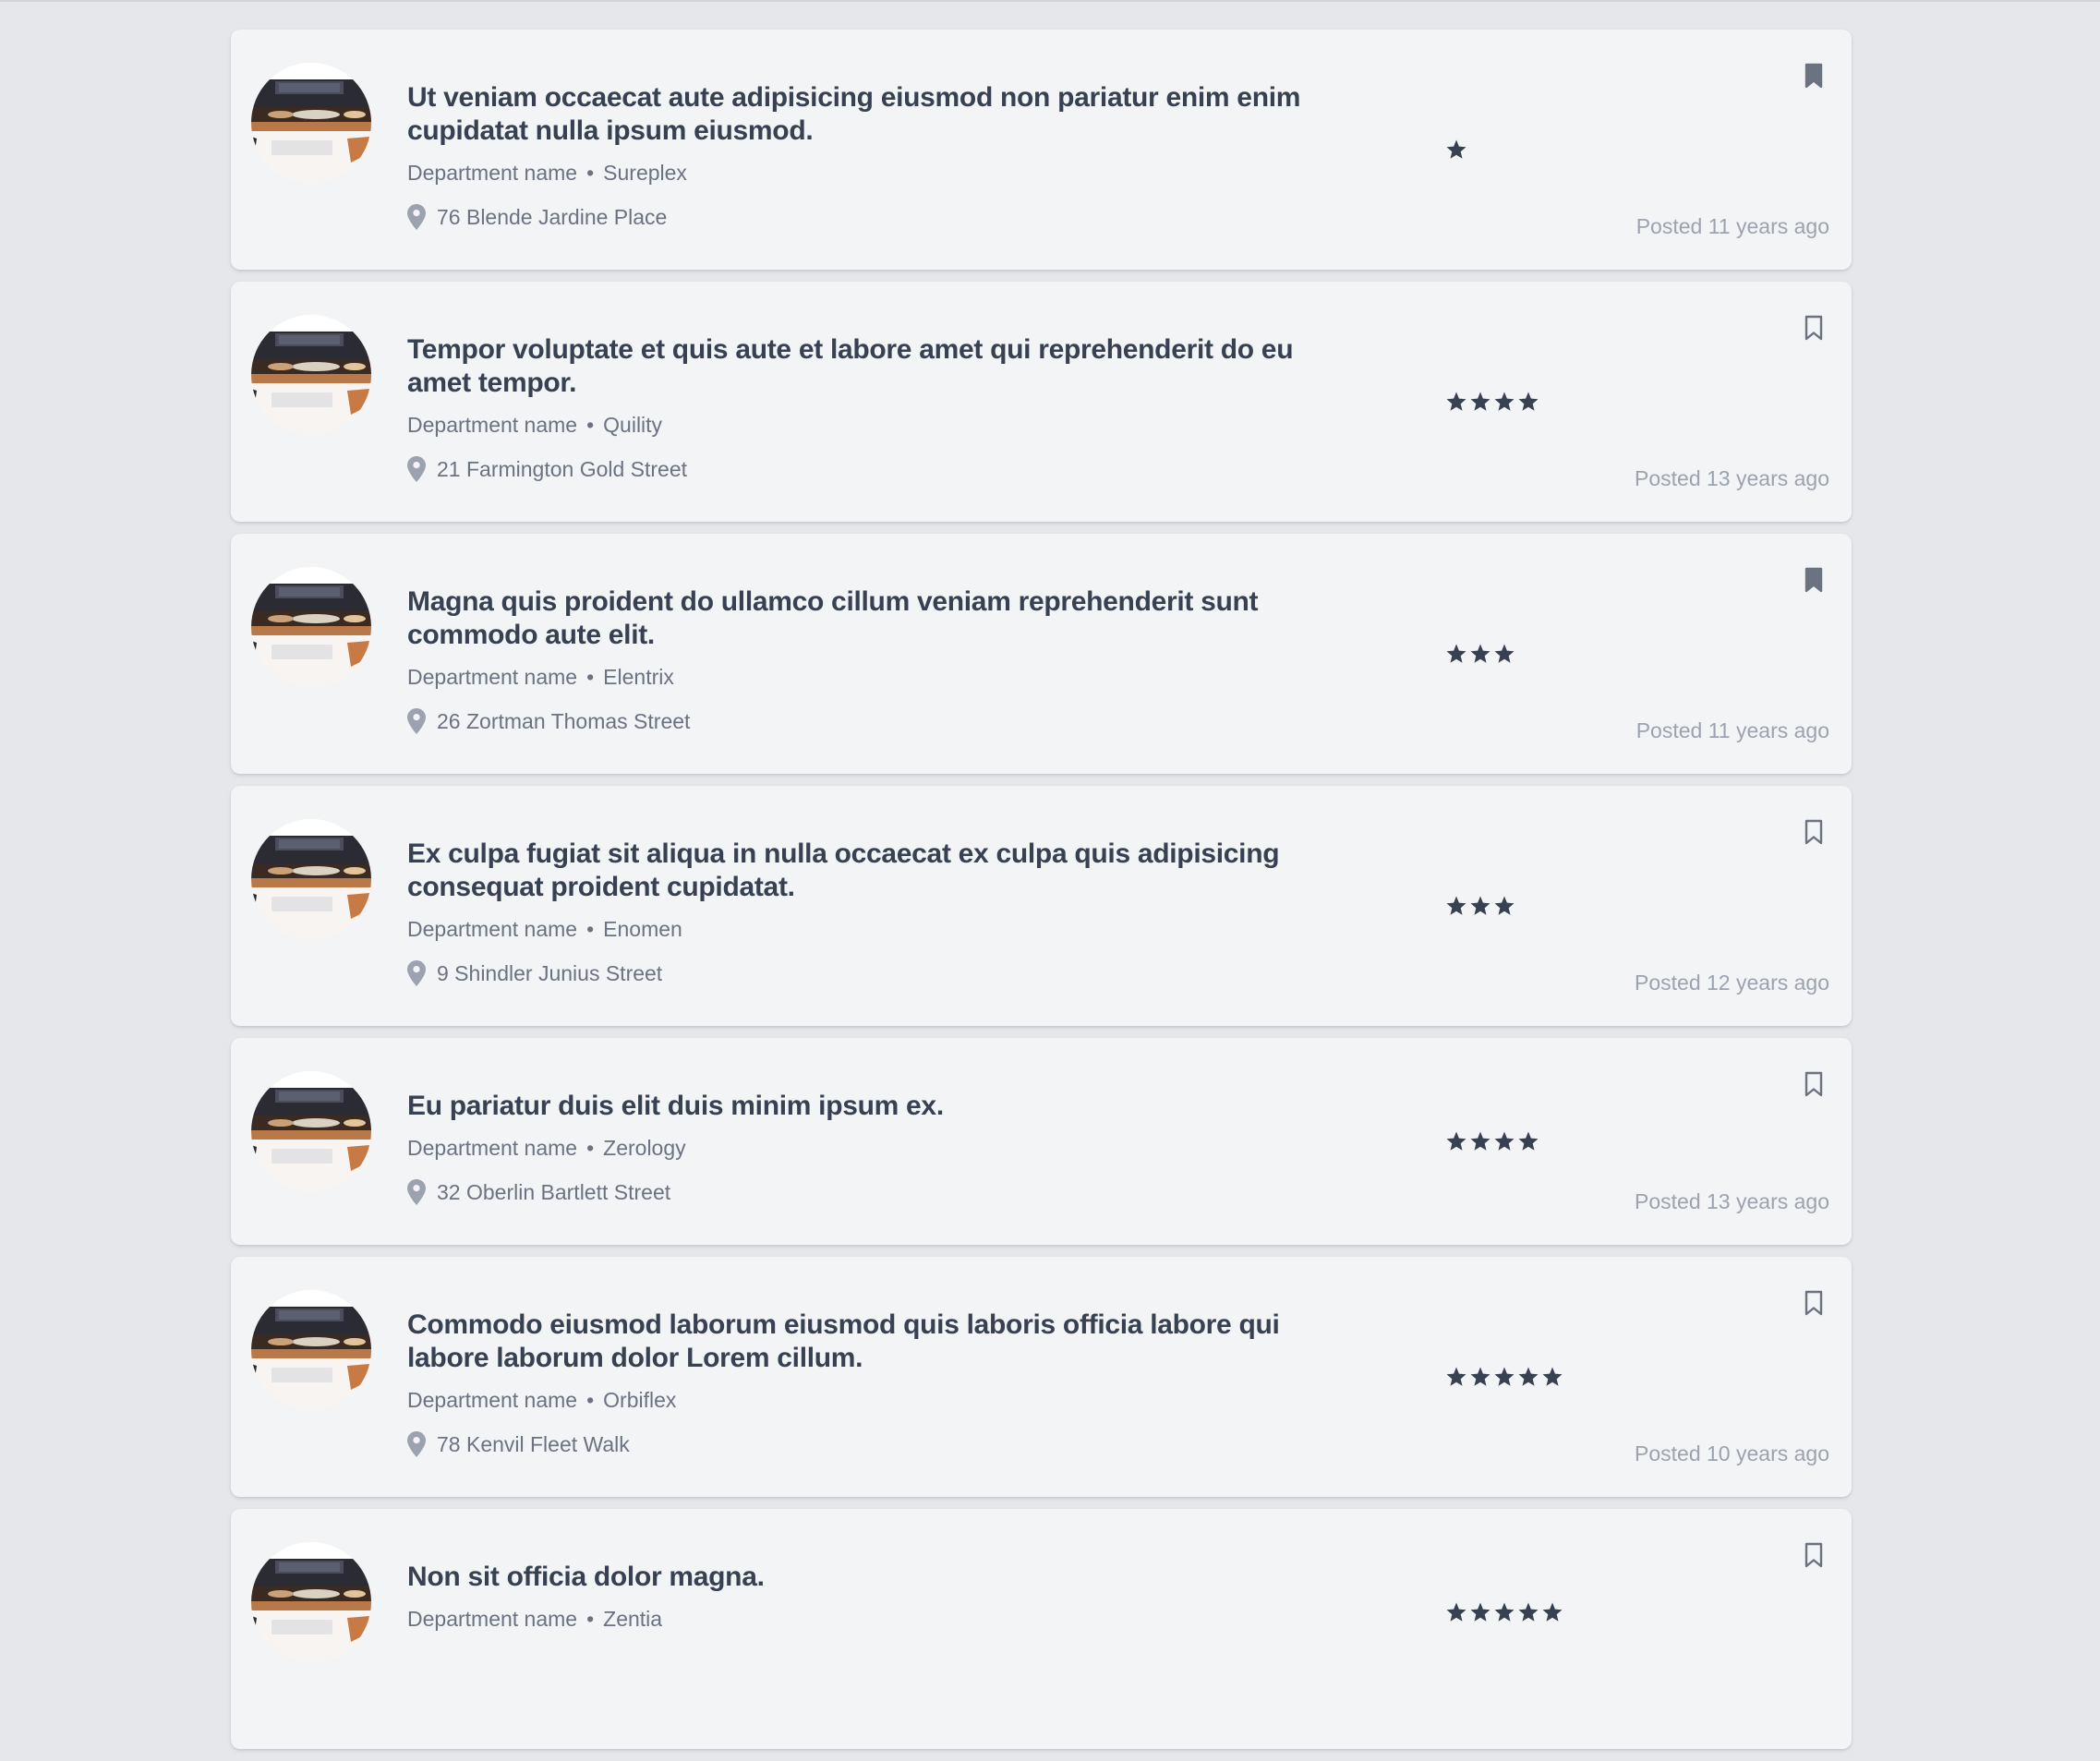 The height and width of the screenshot is (1761, 2100). Describe the element at coordinates (640, 1400) in the screenshot. I see `company-name: Orbiflex` at that location.